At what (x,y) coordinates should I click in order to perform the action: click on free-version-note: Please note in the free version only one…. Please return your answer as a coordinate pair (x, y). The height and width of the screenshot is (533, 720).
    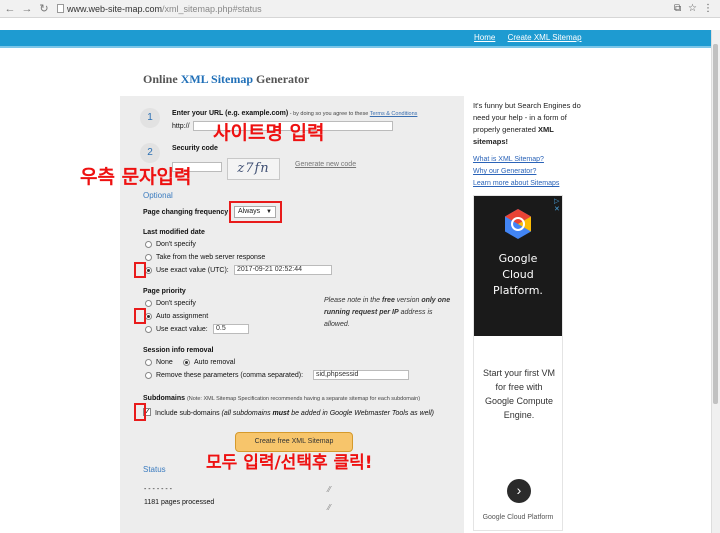
    Looking at the image, I should click on (387, 312).